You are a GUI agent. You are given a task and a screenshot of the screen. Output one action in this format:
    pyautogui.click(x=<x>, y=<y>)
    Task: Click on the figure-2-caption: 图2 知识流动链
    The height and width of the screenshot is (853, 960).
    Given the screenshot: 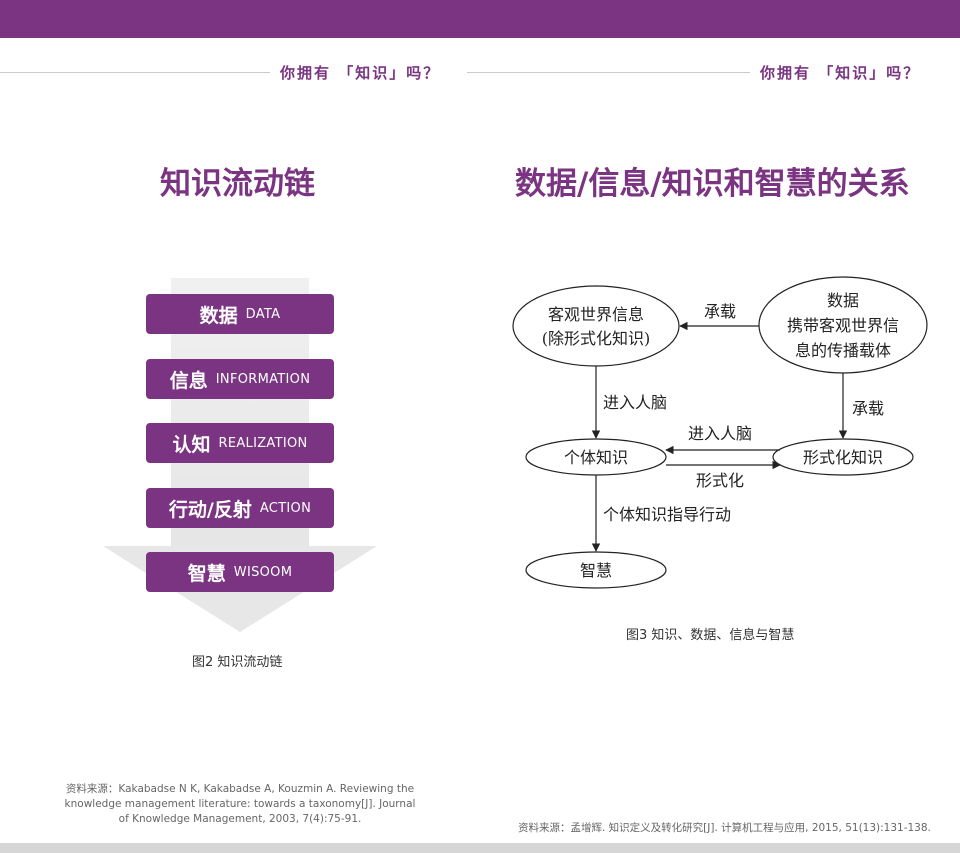 What is the action you would take?
    pyautogui.click(x=237, y=662)
    